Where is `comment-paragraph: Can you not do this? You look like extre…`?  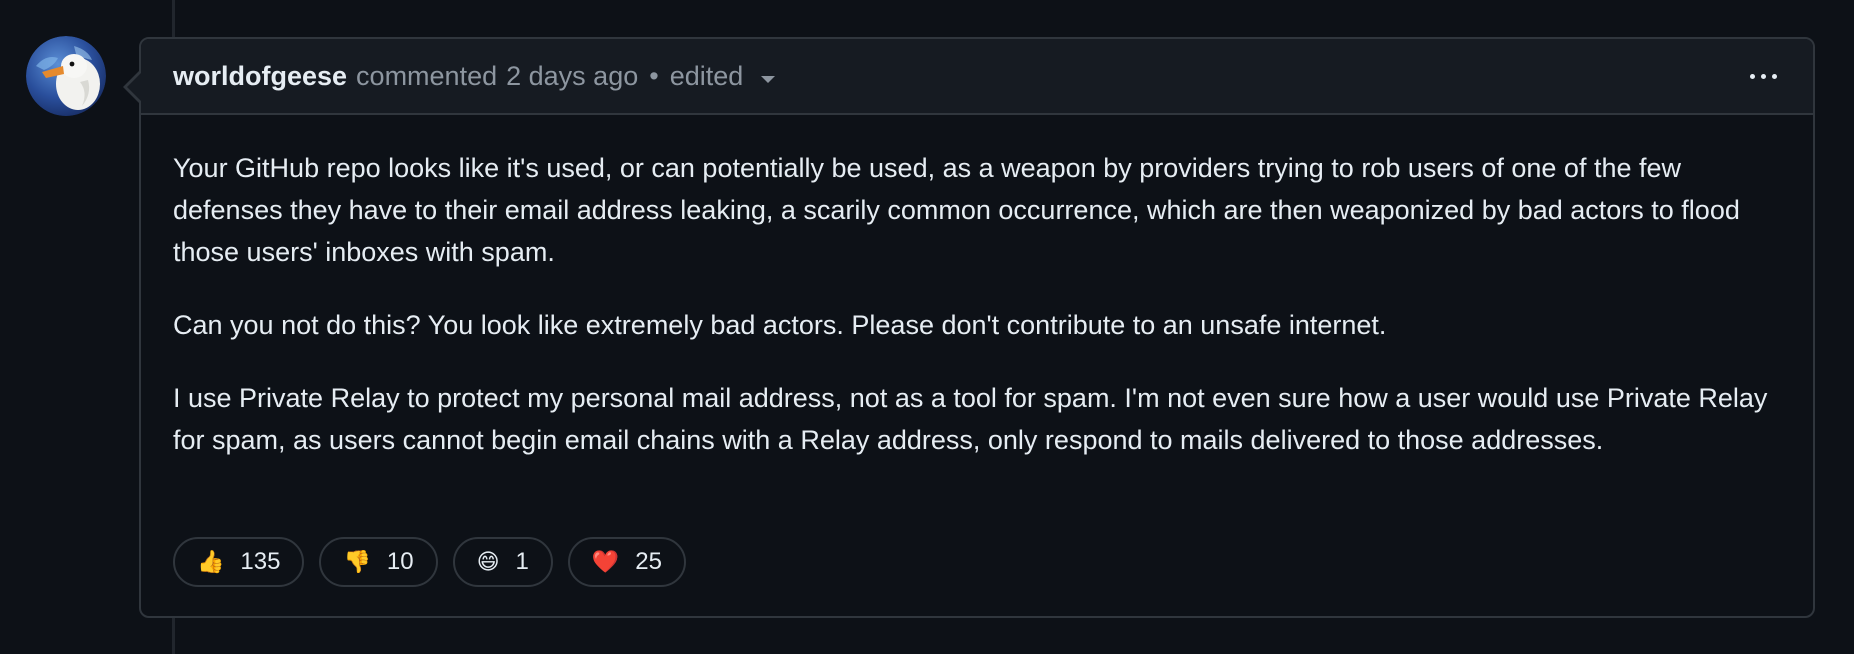
comment-paragraph: Can you not do this? You look like extre… is located at coordinates (780, 325).